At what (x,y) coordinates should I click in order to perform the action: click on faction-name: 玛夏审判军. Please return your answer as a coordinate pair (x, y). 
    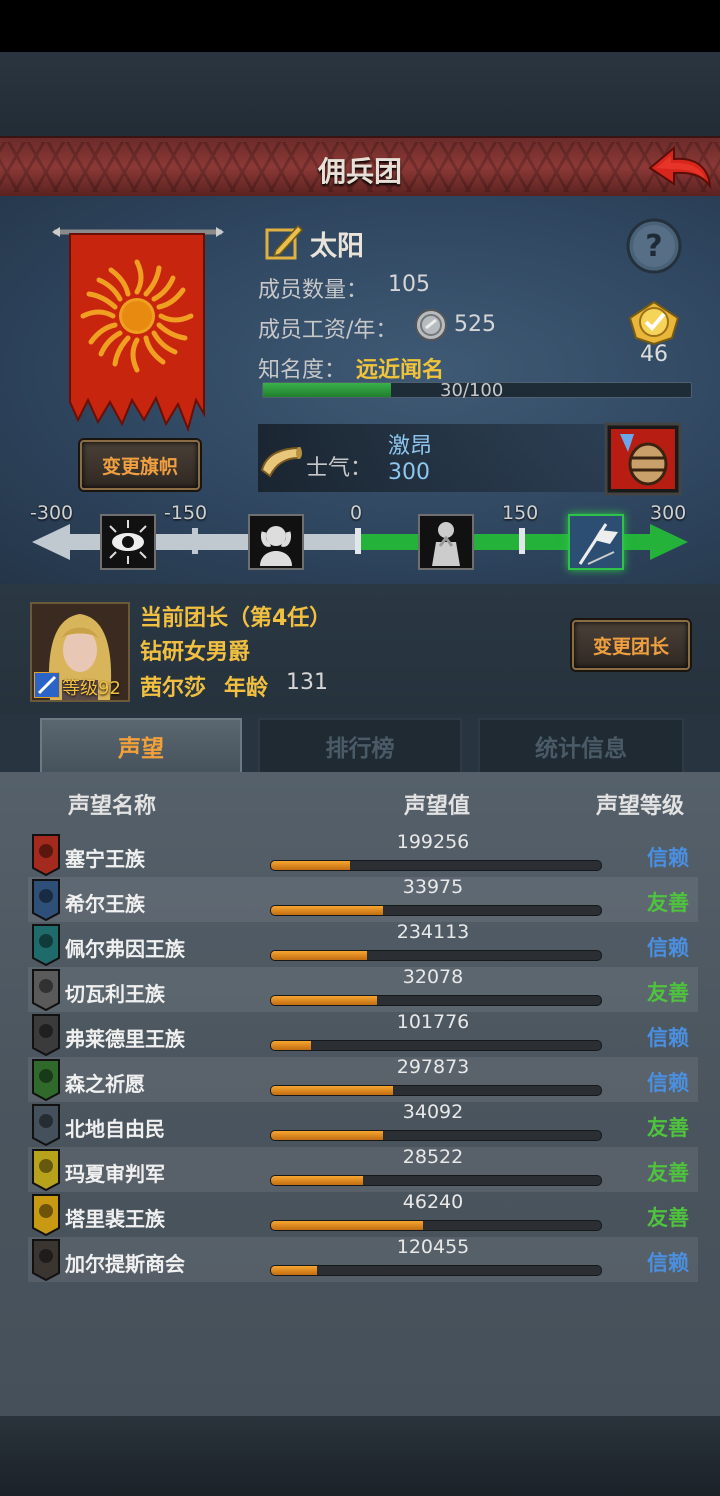
    Looking at the image, I should click on (115, 1174).